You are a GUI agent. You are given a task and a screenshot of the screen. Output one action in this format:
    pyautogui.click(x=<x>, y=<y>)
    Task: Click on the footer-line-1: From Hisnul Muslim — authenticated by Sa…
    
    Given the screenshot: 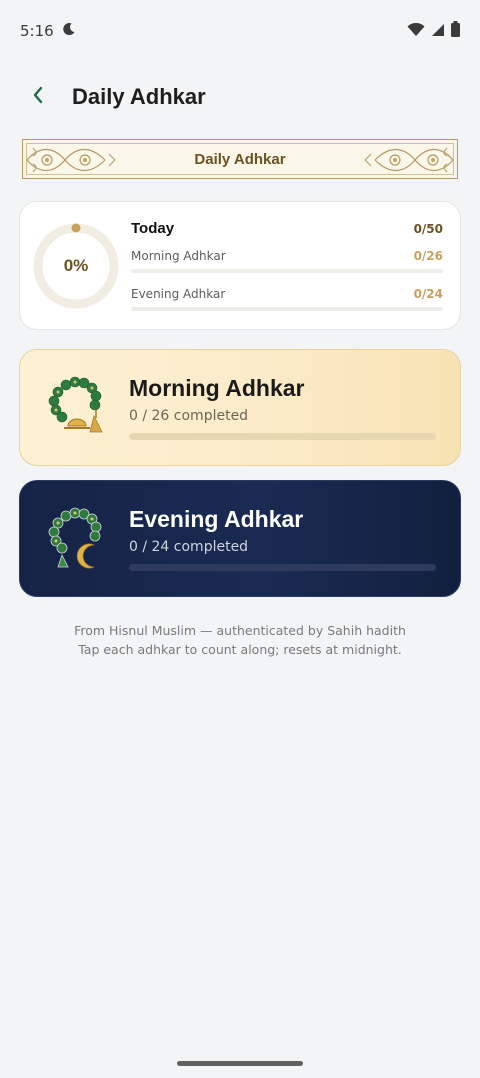 What is the action you would take?
    pyautogui.click(x=240, y=630)
    